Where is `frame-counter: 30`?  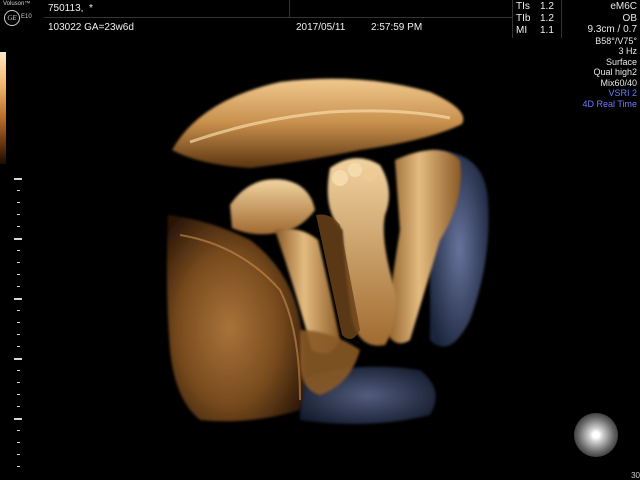
frame-counter: 30 is located at coordinates (635, 475).